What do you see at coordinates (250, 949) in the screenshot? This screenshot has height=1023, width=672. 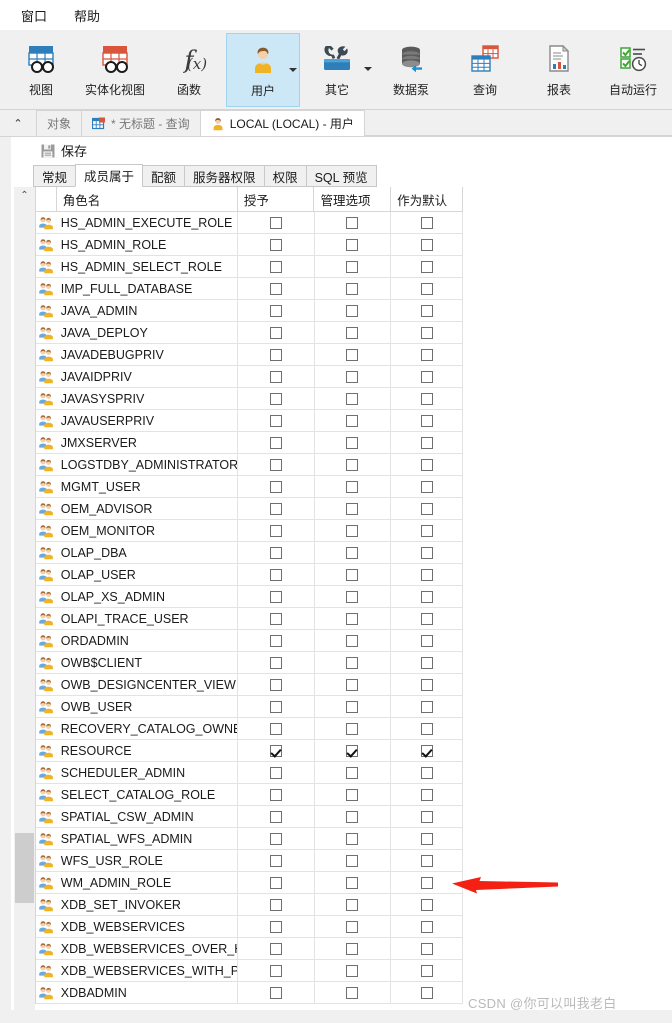 I see `table-row: XDB_WEBSERVICES_OVER_HTTP` at bounding box center [250, 949].